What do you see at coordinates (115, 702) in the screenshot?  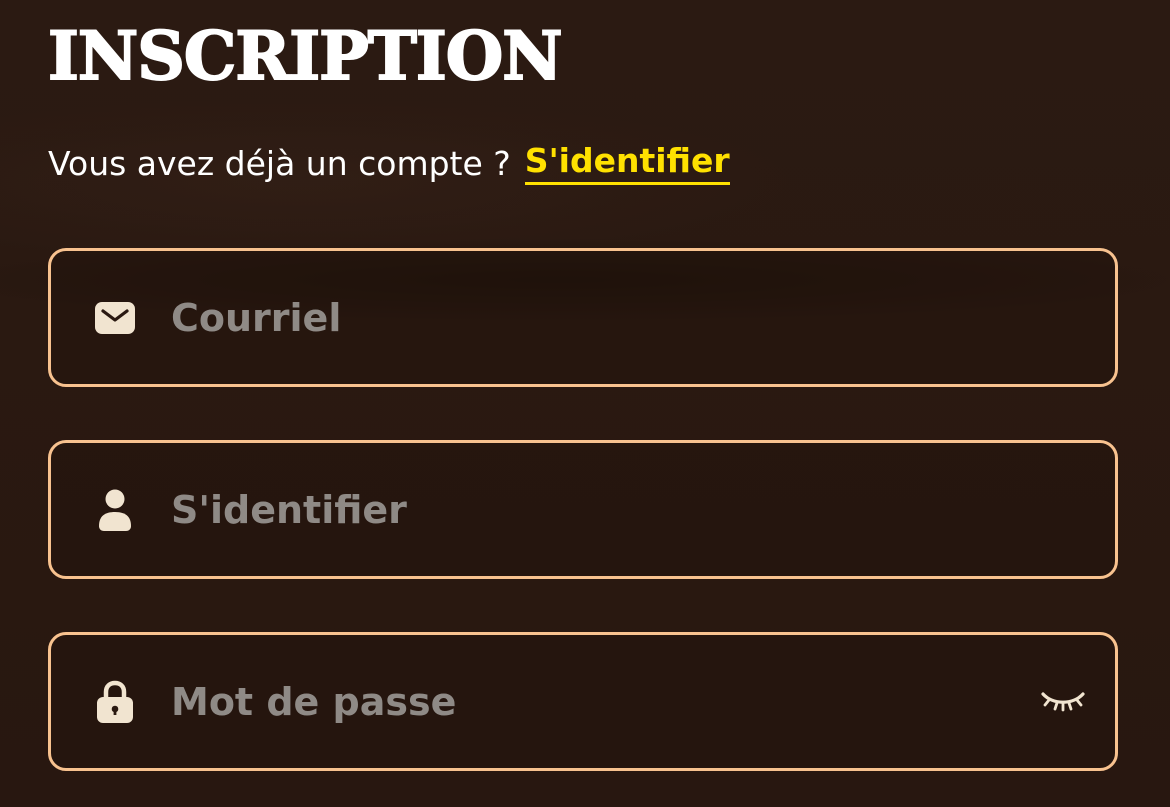 I see `lock-icon` at bounding box center [115, 702].